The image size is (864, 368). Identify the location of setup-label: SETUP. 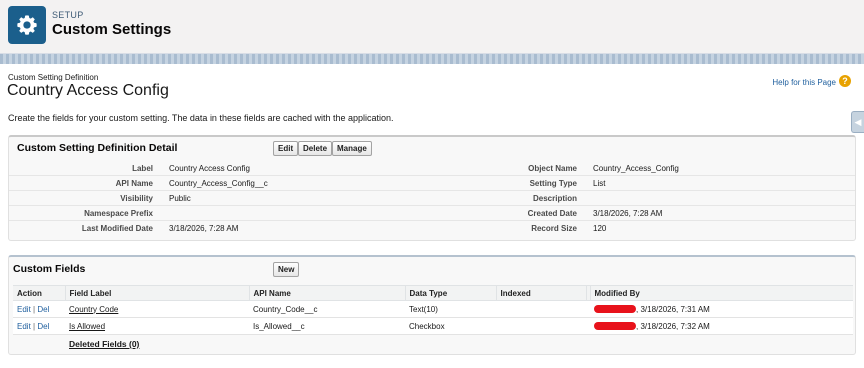
(68, 15).